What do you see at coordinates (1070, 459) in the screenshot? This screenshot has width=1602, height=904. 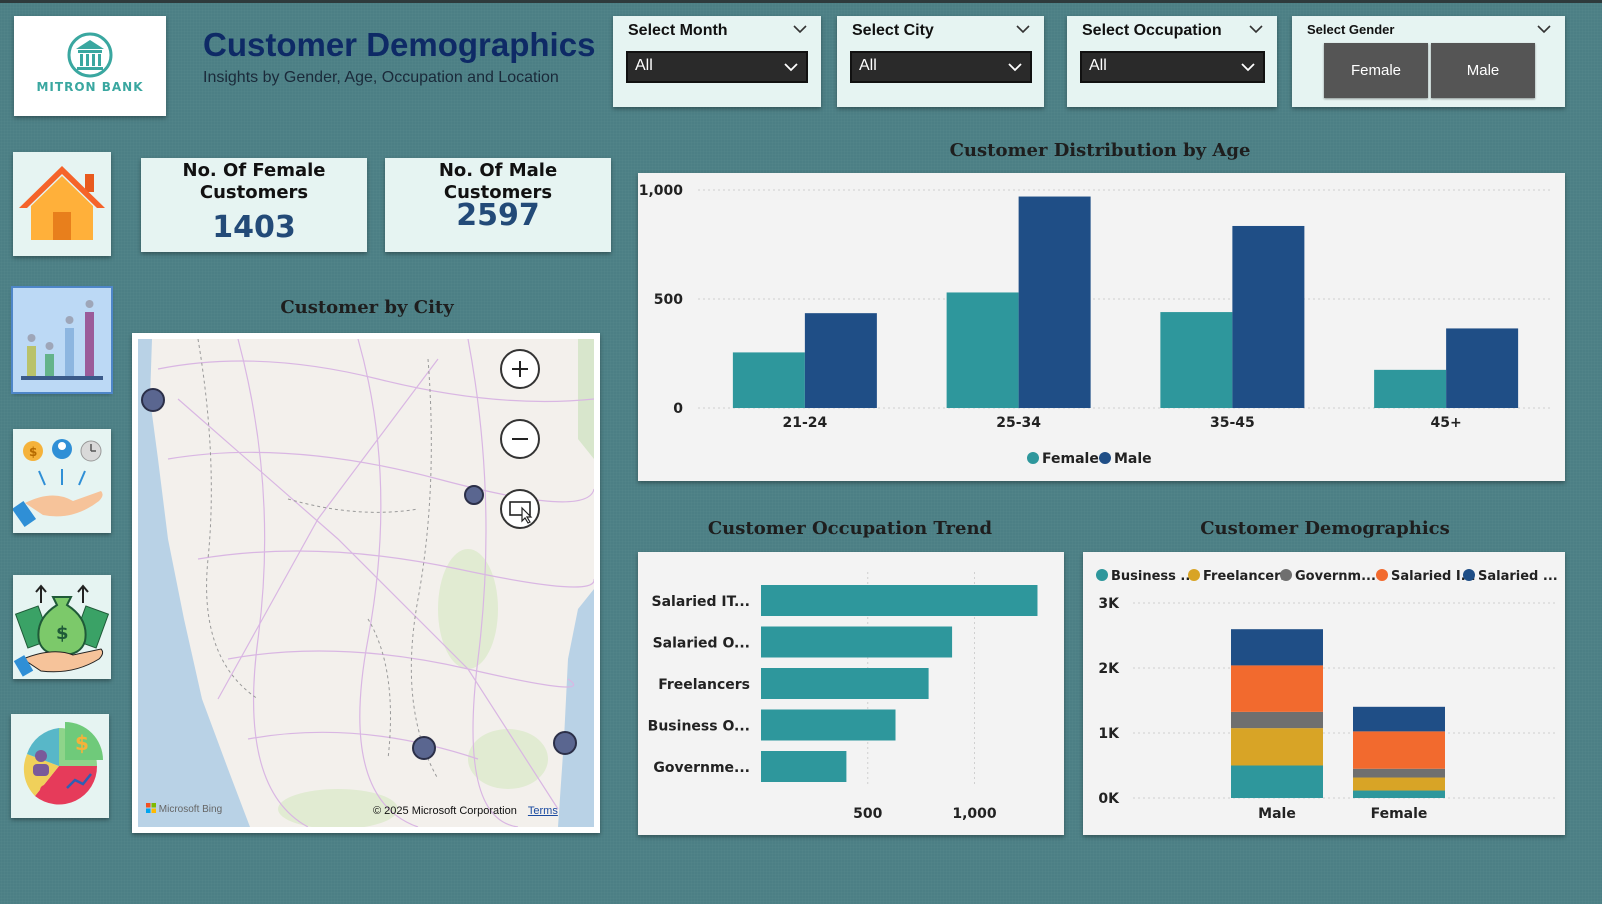 I see `legend-label: Female` at bounding box center [1070, 459].